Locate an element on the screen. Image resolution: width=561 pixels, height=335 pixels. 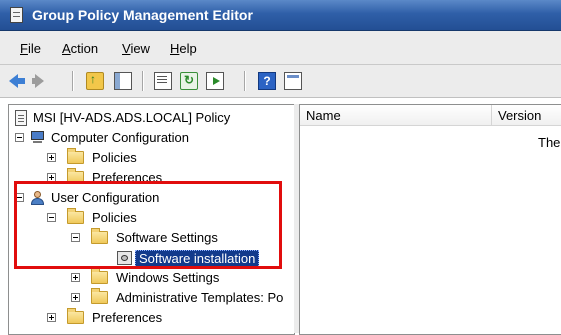
back-icon is located at coordinates (17, 81).